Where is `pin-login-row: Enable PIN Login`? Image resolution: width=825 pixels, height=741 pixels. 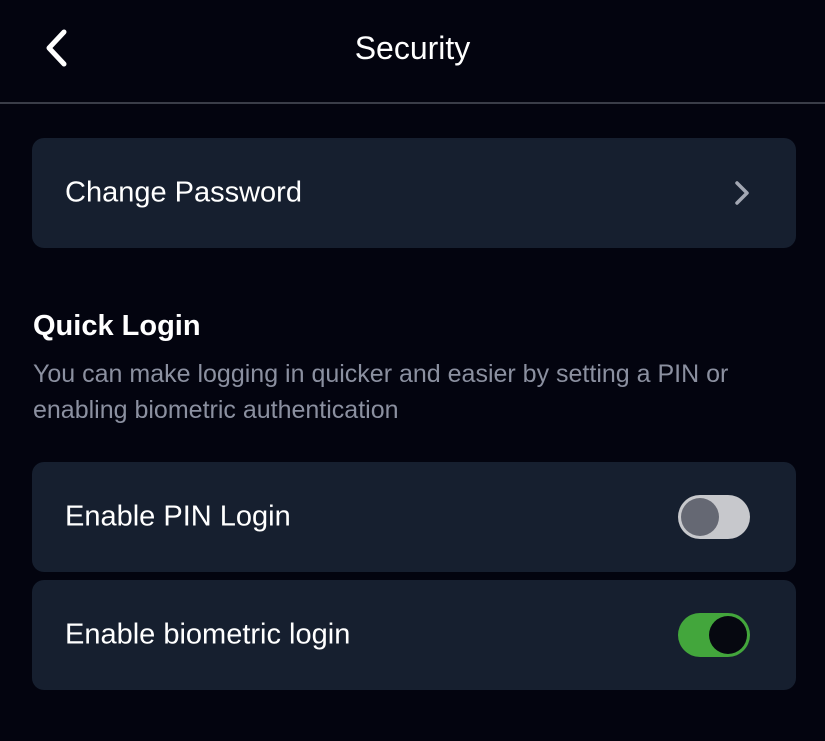 pin-login-row: Enable PIN Login is located at coordinates (414, 517).